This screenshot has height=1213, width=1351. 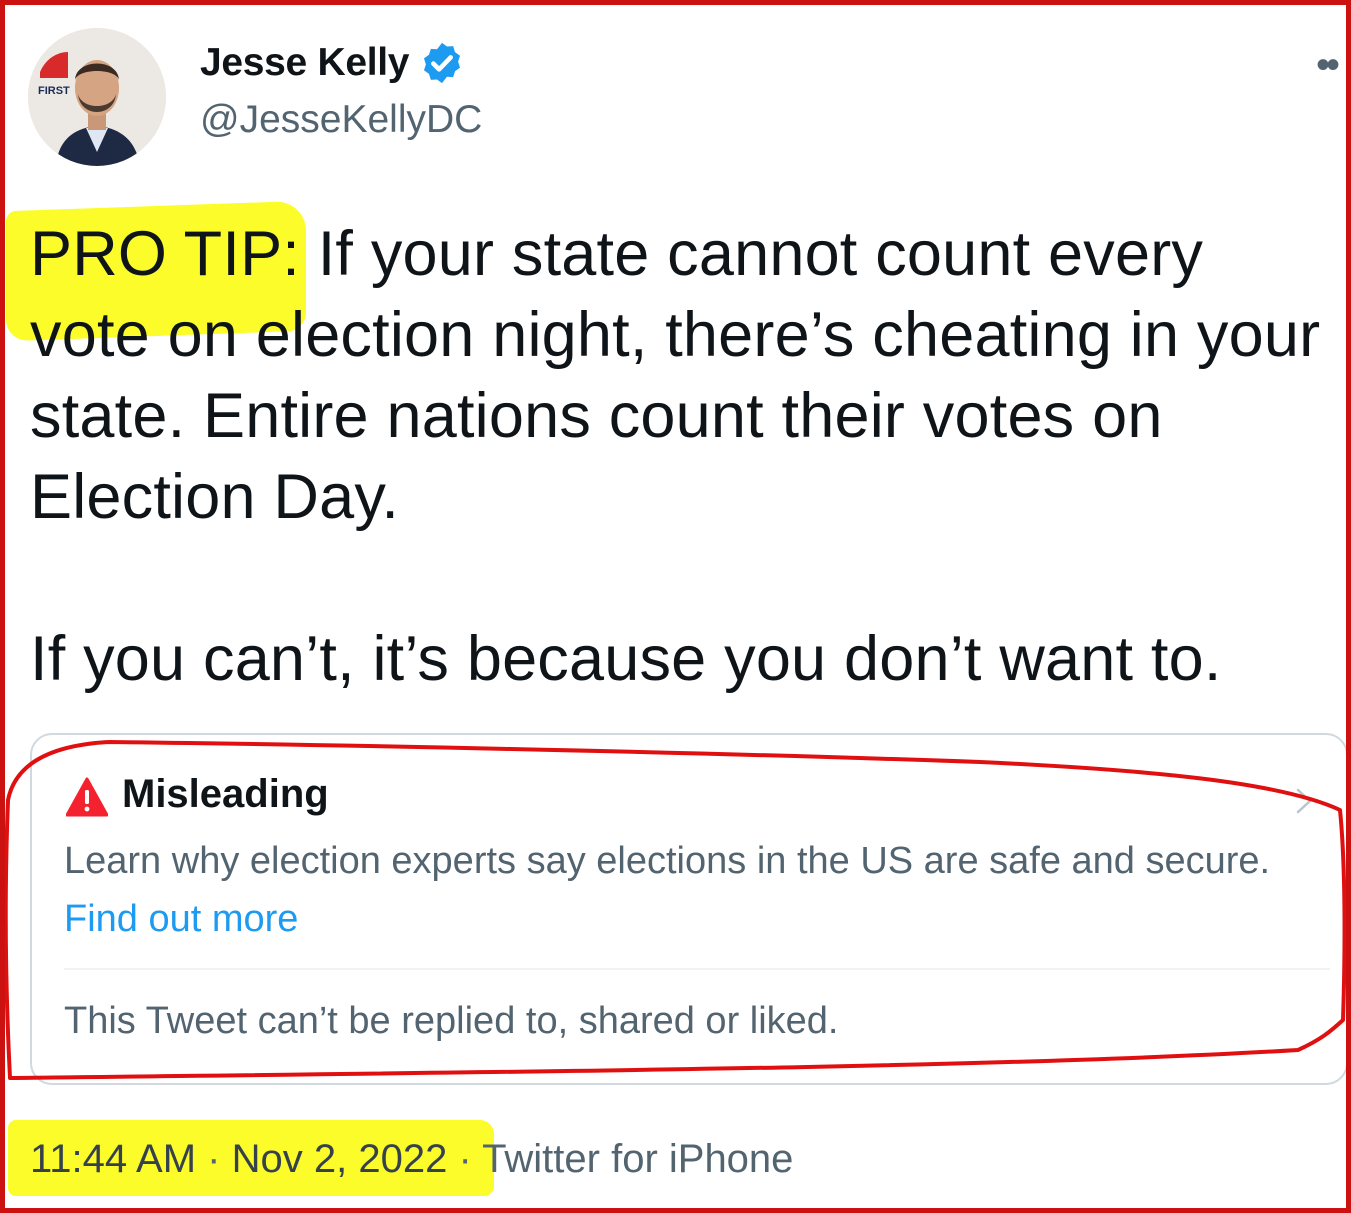 What do you see at coordinates (340, 1159) in the screenshot?
I see `tweet-date: Nov 2, 2022` at bounding box center [340, 1159].